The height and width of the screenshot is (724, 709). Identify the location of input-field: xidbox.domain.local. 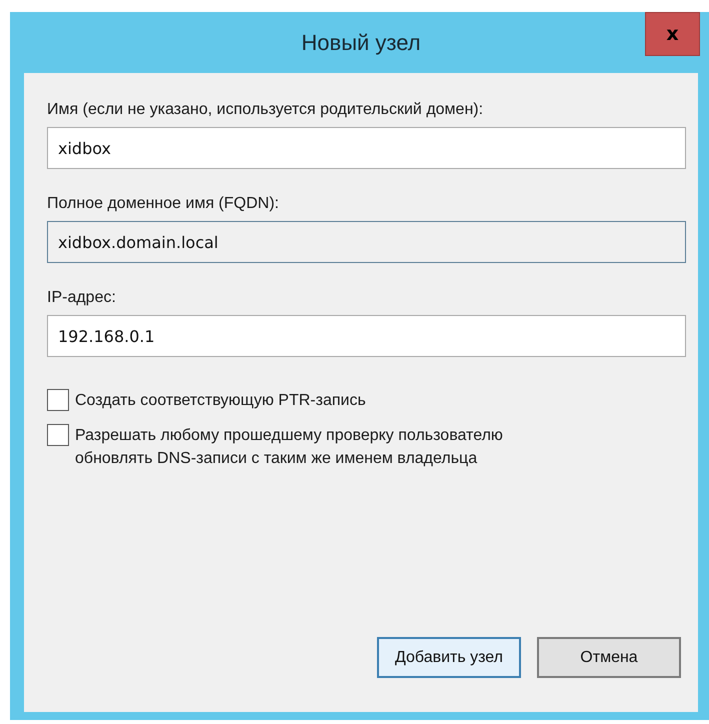
(366, 242).